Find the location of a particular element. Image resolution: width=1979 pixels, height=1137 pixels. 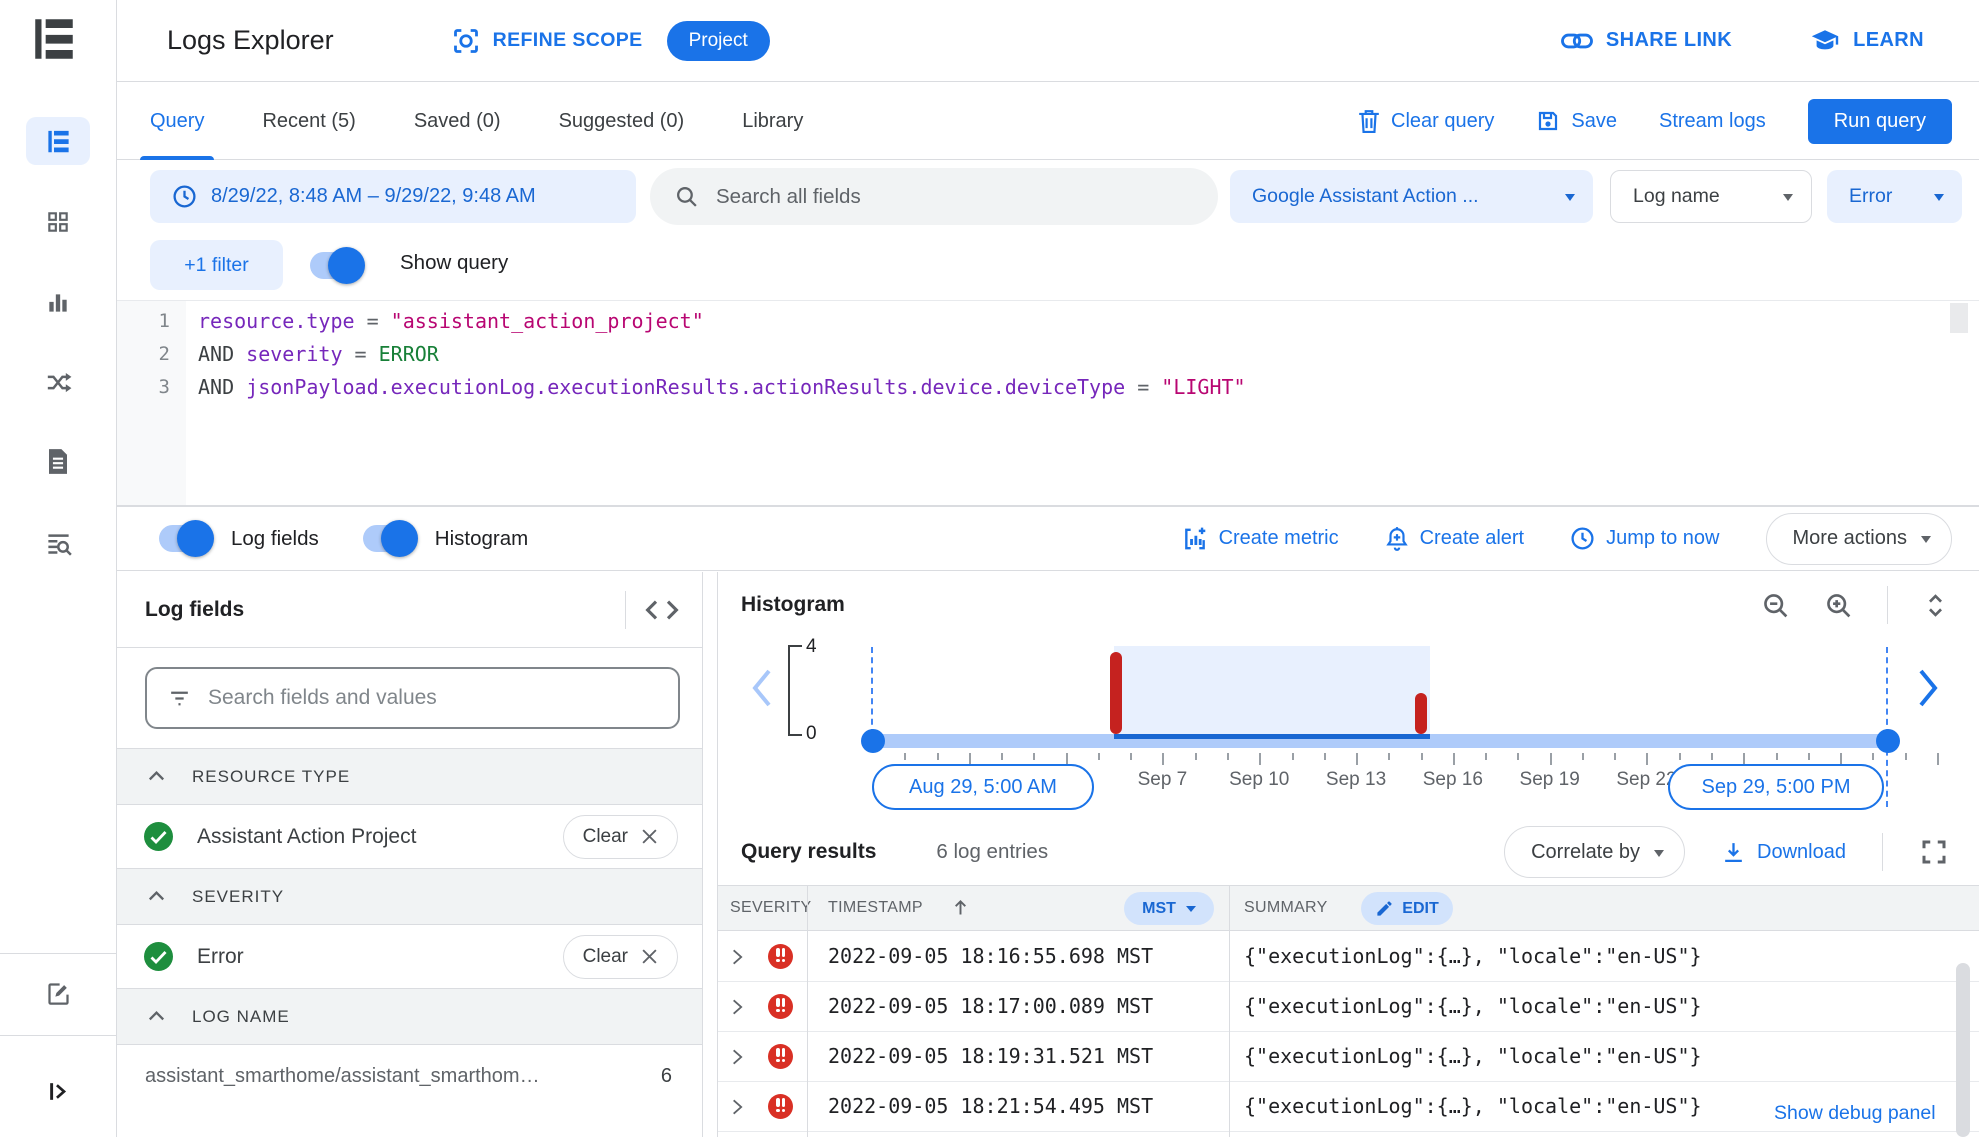

editor-scrollbar is located at coordinates (1959, 318).